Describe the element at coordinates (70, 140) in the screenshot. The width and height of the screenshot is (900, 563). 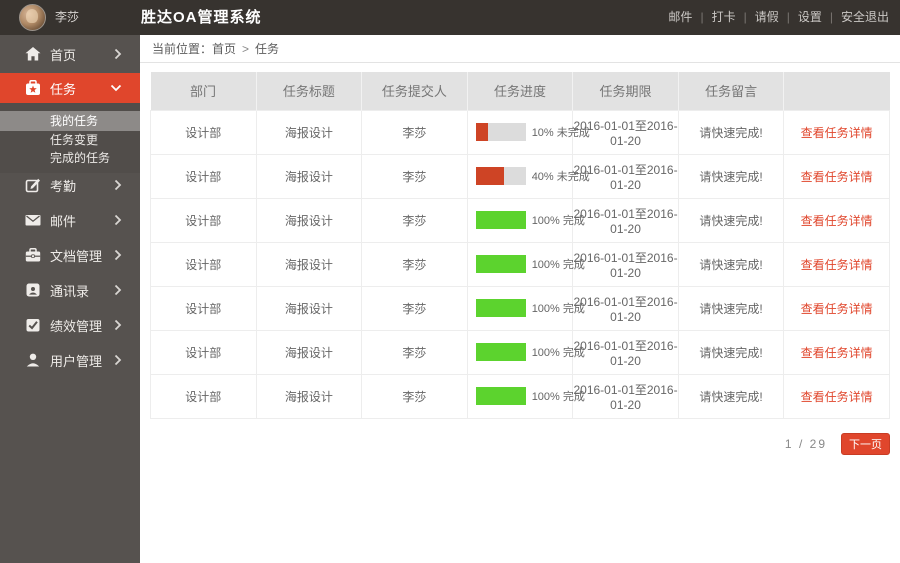
I see `submenu-item-task-changes: 任务变更` at that location.